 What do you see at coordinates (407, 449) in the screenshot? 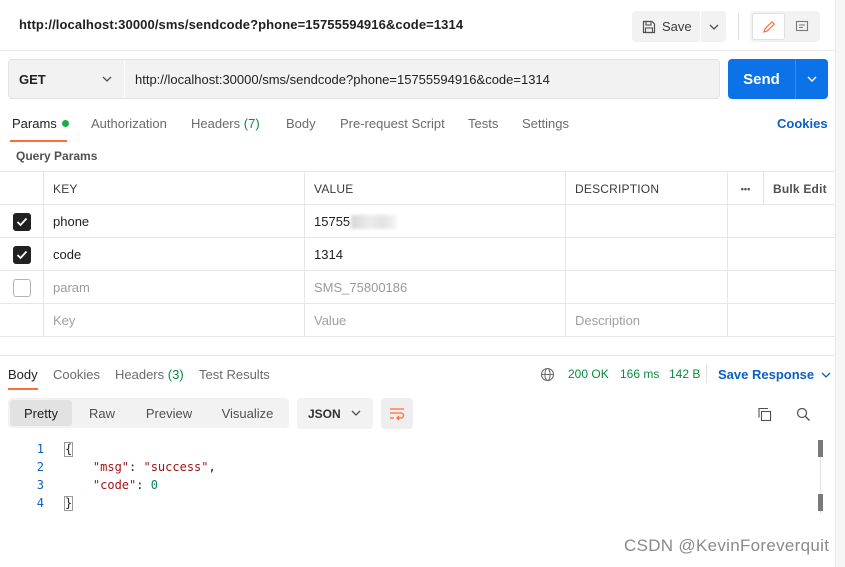
I see `code-line: 1 {` at bounding box center [407, 449].